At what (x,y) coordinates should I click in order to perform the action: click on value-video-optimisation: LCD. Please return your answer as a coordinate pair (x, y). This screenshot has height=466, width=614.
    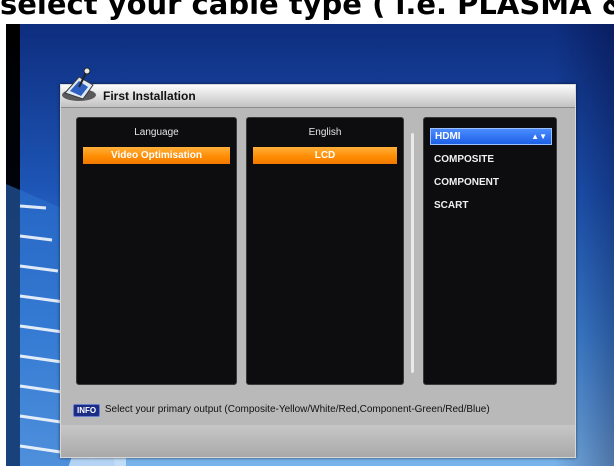
    Looking at the image, I should click on (325, 155).